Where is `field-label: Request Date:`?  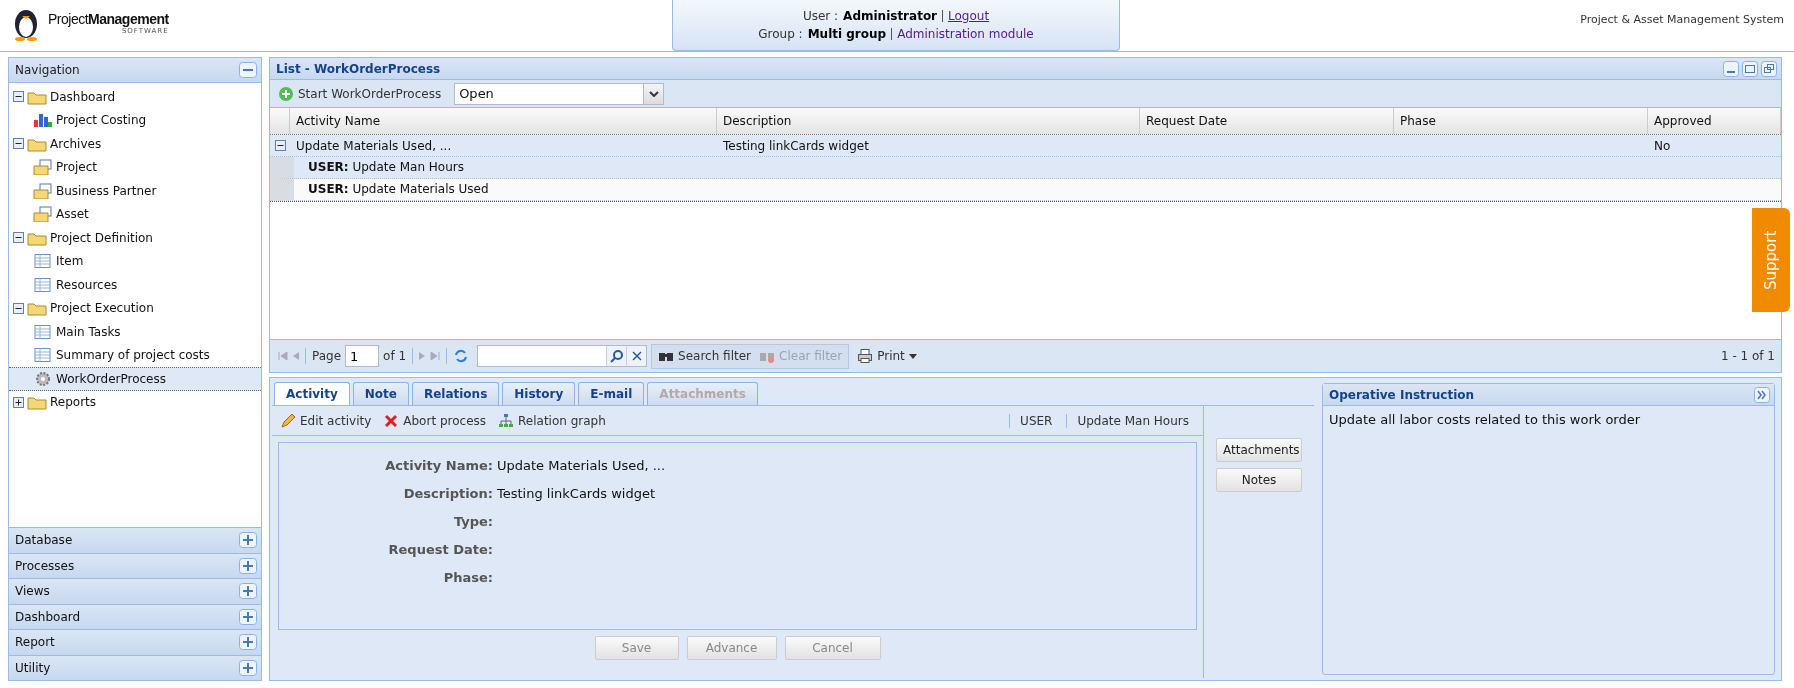 field-label: Request Date: is located at coordinates (440, 549).